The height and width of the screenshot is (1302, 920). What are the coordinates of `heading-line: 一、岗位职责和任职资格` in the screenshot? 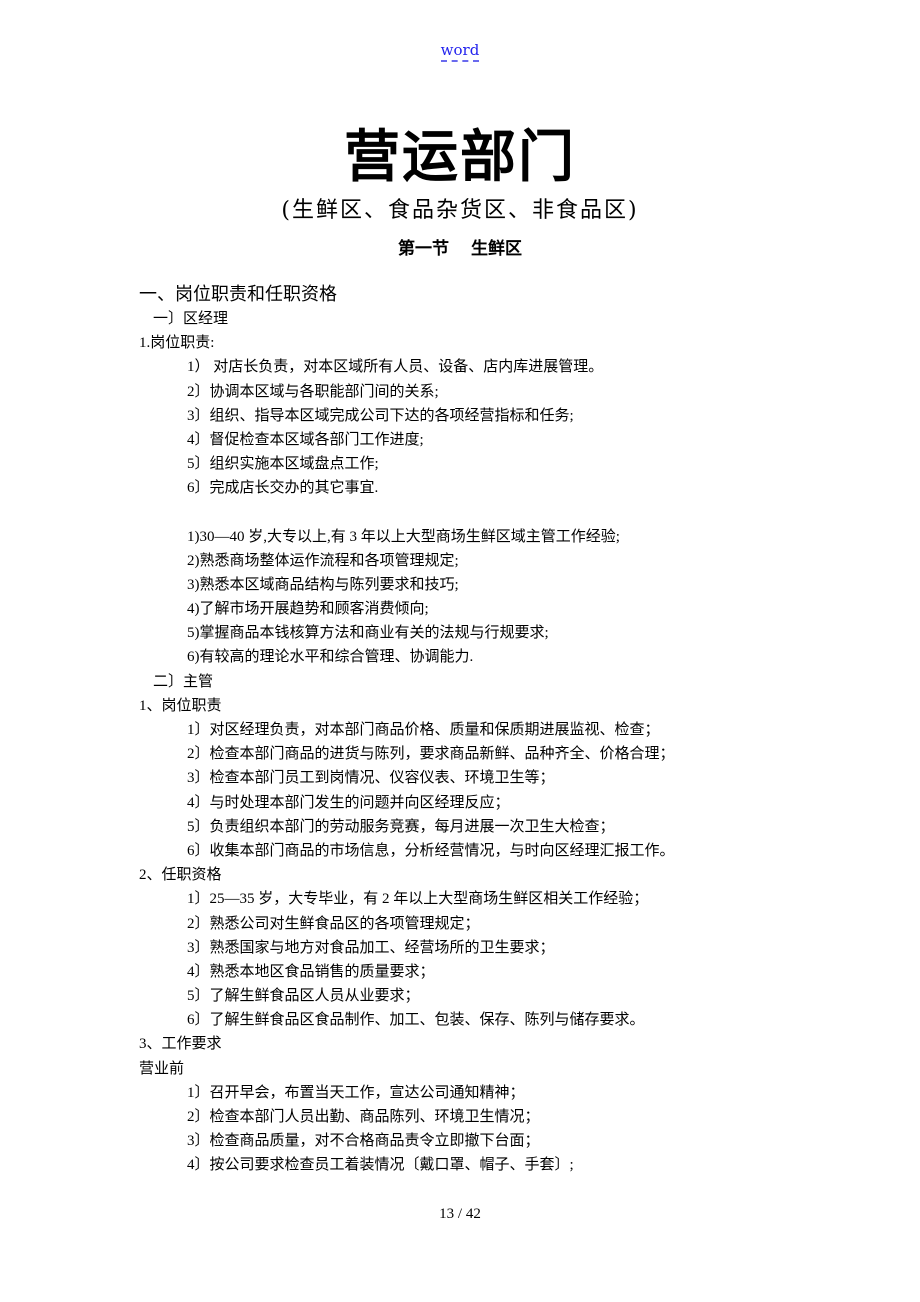 It's located at (238, 294).